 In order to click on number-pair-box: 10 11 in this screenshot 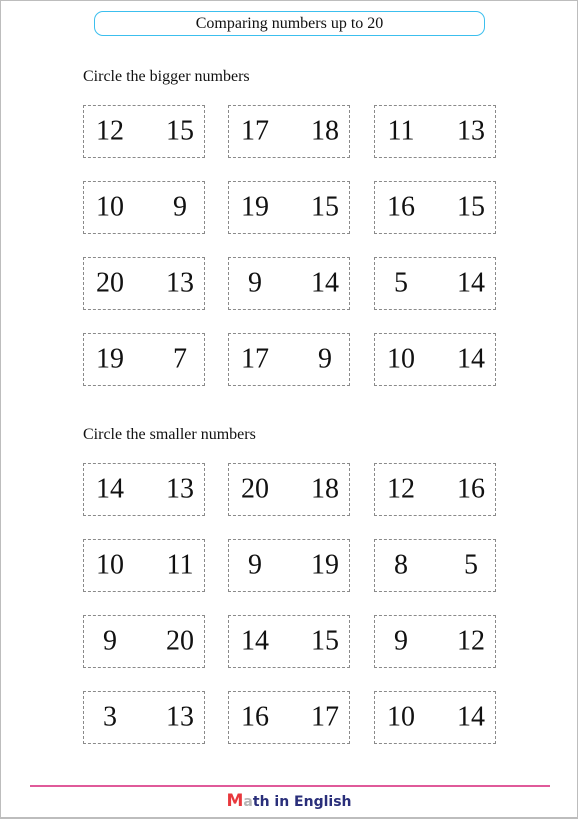, I will do `click(144, 565)`.